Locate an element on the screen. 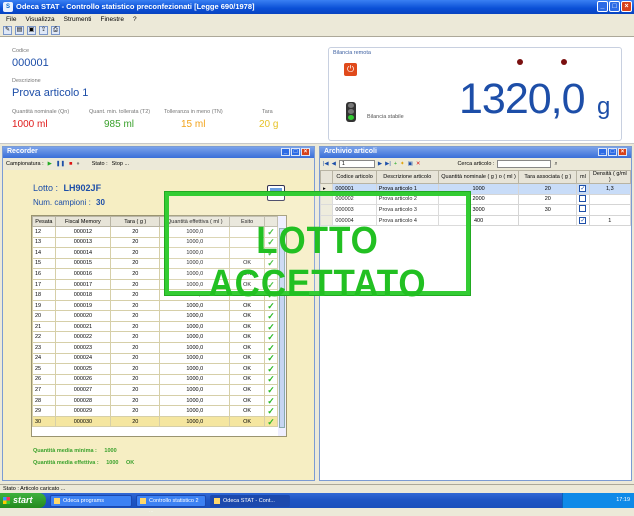 Image resolution: width=634 pixels, height=516 pixels. pesata-row: 20 000020 20 1000,0 OK ✓ is located at coordinates (155, 316).